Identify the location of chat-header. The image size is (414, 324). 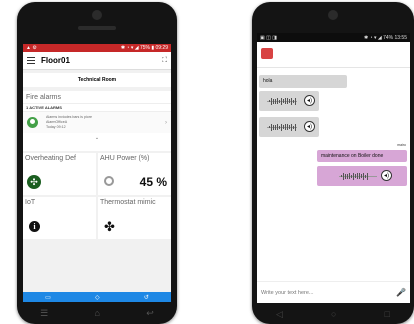
(333, 55).